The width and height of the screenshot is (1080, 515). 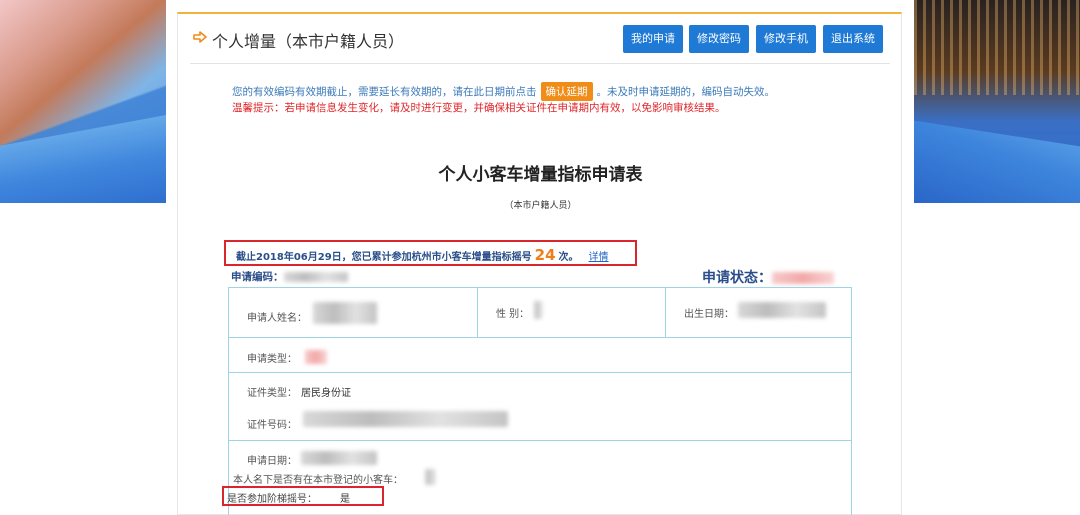 I want to click on my-application-button: 我的申请, so click(x=653, y=39).